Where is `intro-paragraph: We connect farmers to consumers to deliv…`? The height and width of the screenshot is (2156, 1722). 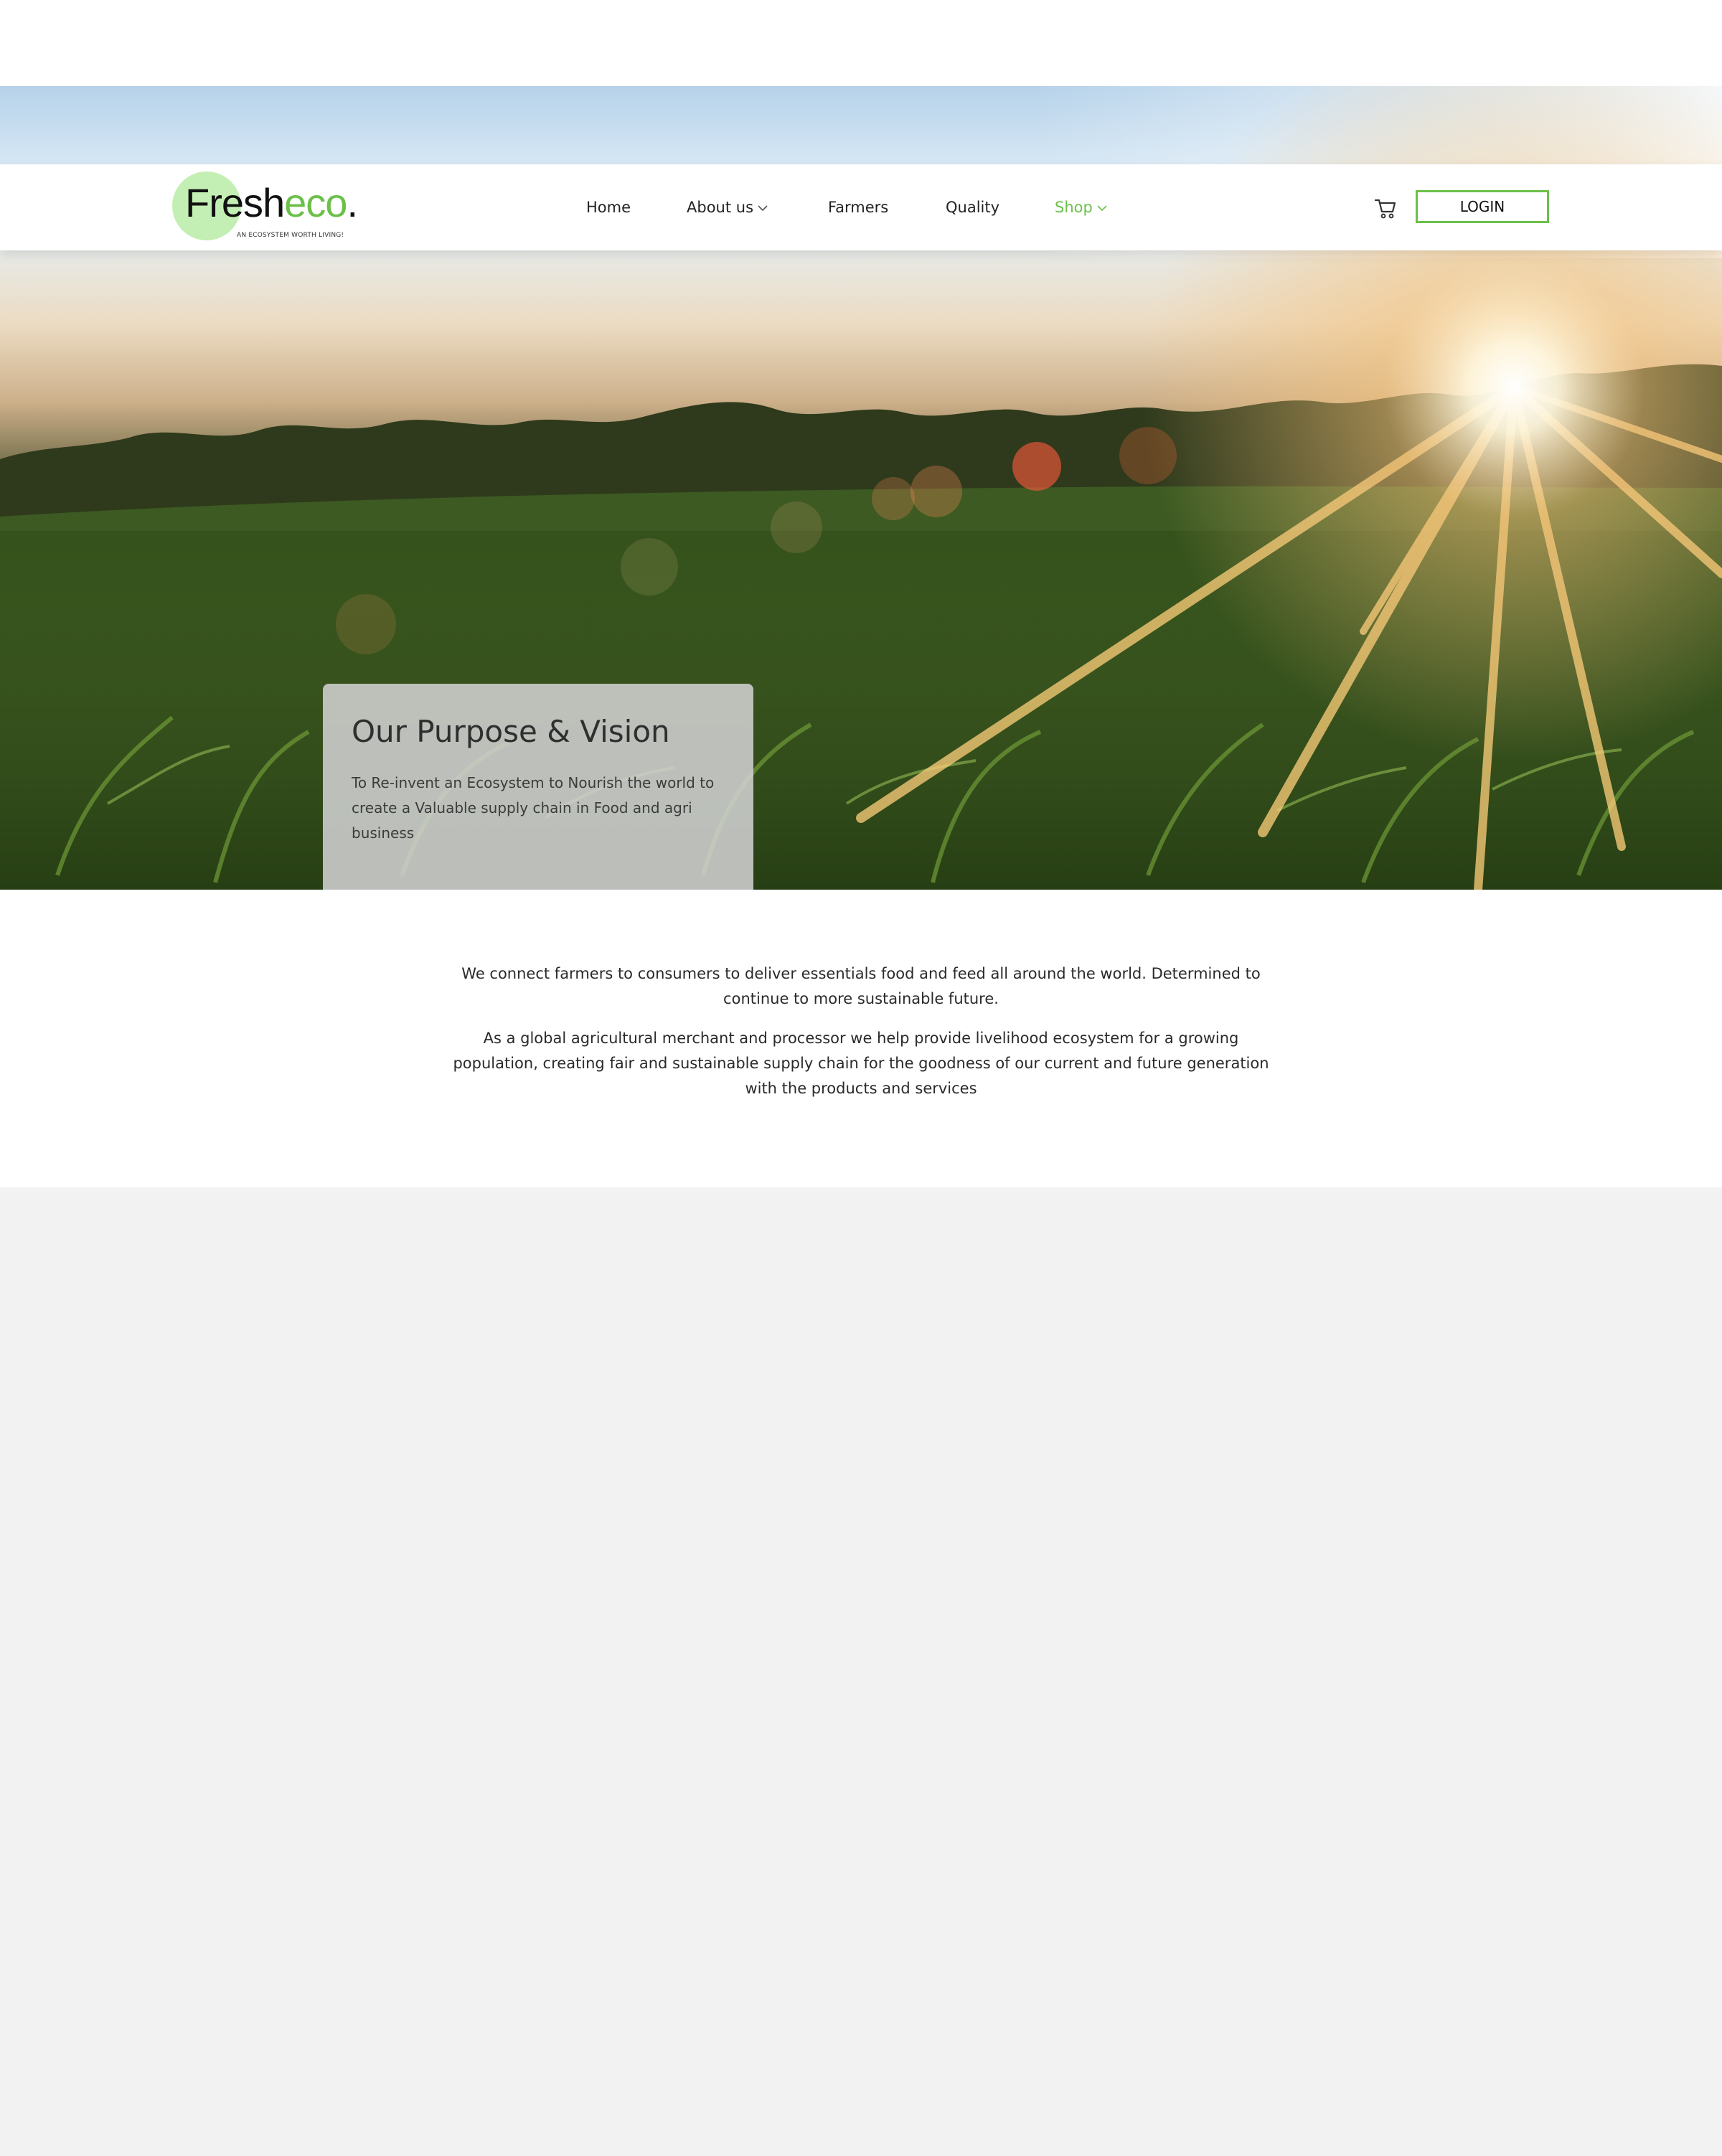 intro-paragraph: We connect farmers to consumers to deliv… is located at coordinates (861, 986).